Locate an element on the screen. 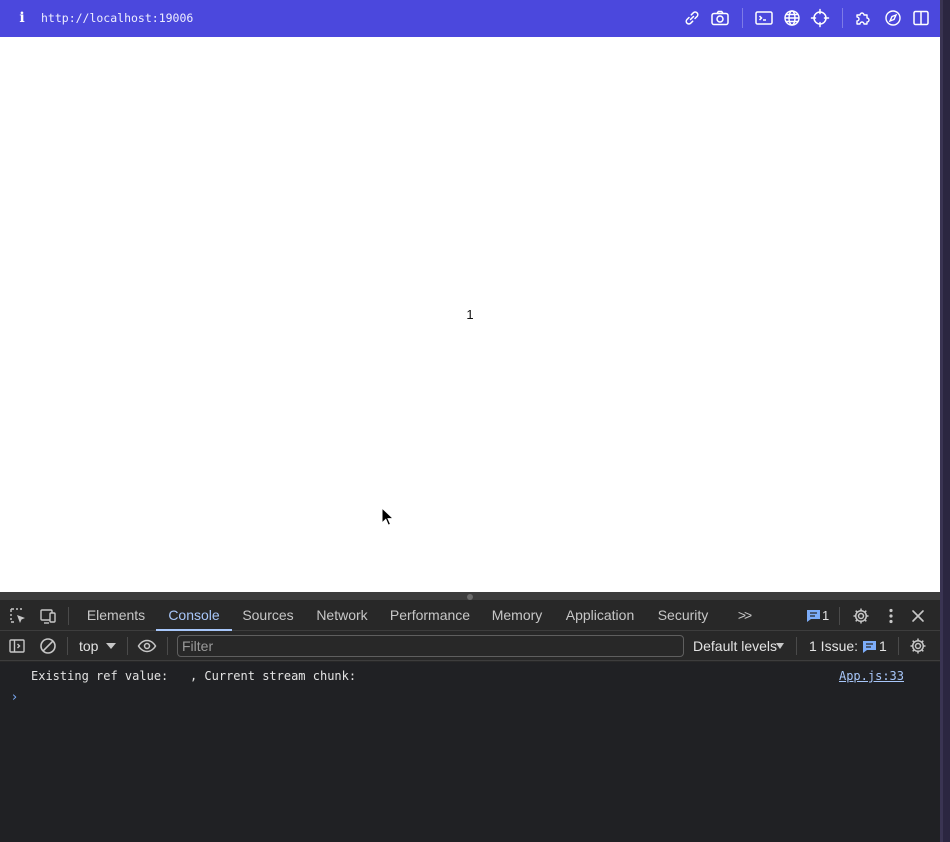 The width and height of the screenshot is (950, 842). tab-memory: Memory is located at coordinates (517, 615).